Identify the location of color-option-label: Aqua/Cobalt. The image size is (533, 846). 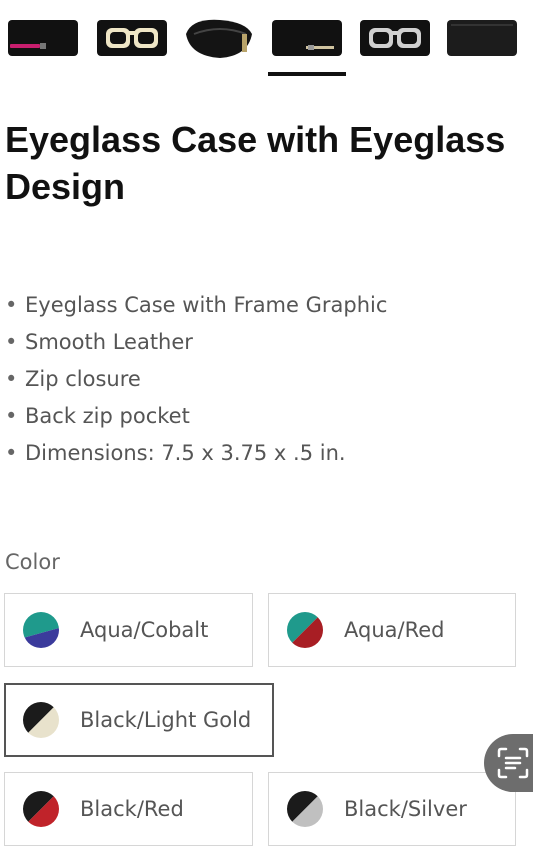
(144, 630).